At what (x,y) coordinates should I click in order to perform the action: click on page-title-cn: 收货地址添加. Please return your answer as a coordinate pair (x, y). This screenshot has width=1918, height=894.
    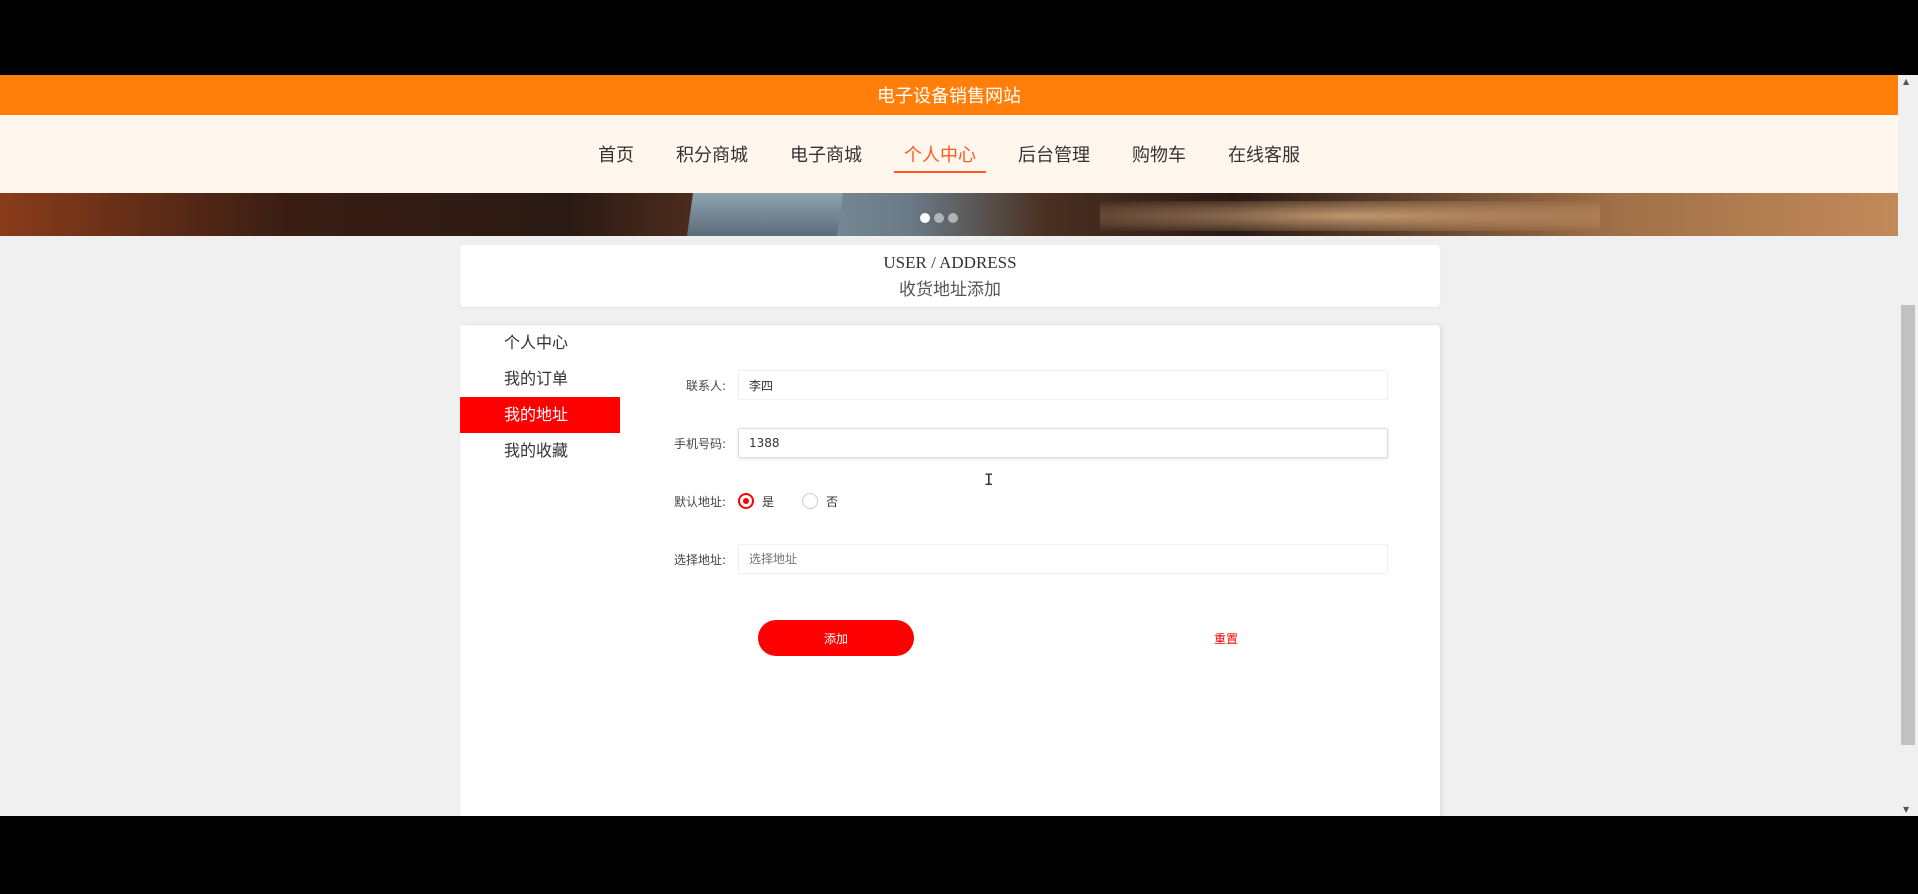
    Looking at the image, I should click on (950, 290).